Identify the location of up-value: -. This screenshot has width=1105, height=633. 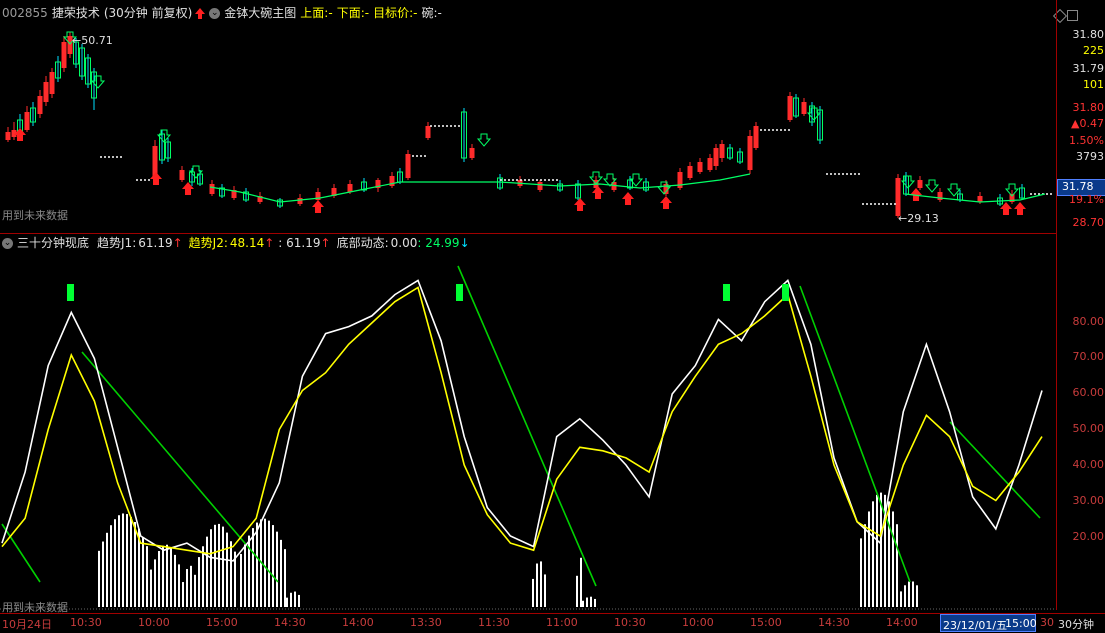
(330, 13).